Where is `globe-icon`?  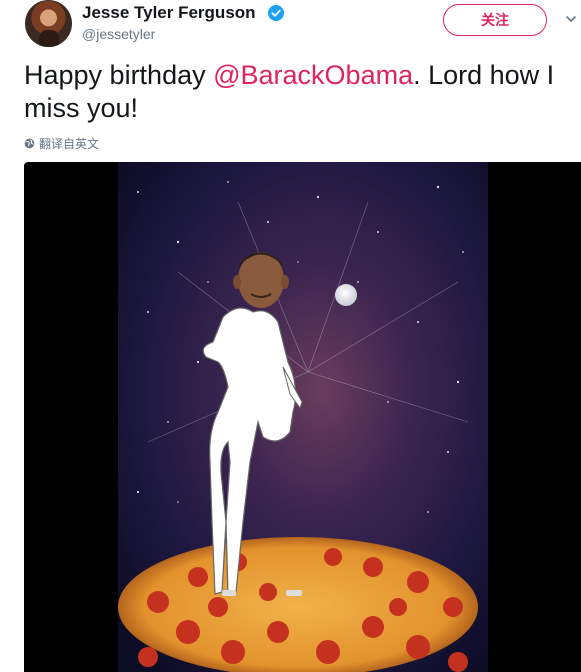
globe-icon is located at coordinates (29, 143).